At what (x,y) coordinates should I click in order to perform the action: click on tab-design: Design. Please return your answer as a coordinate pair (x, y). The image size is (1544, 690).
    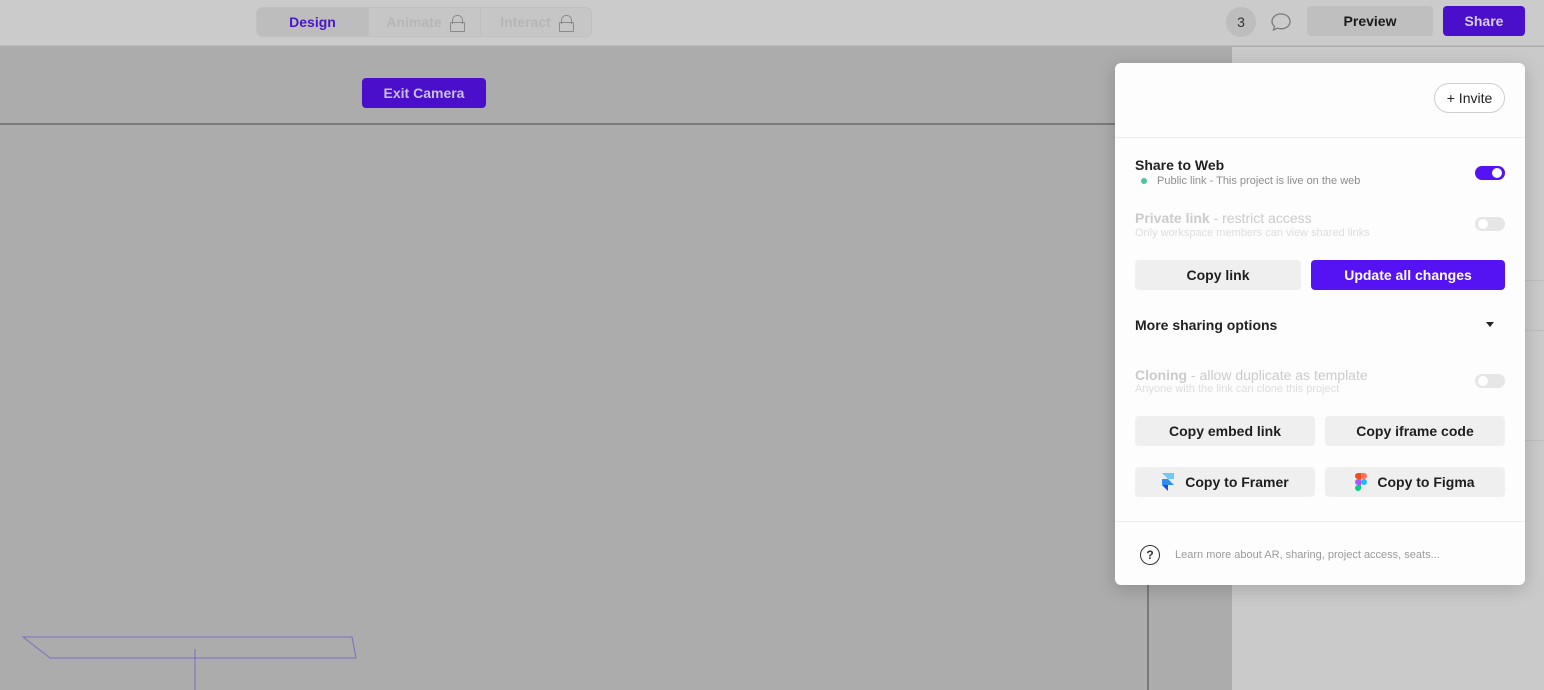
    Looking at the image, I should click on (312, 22).